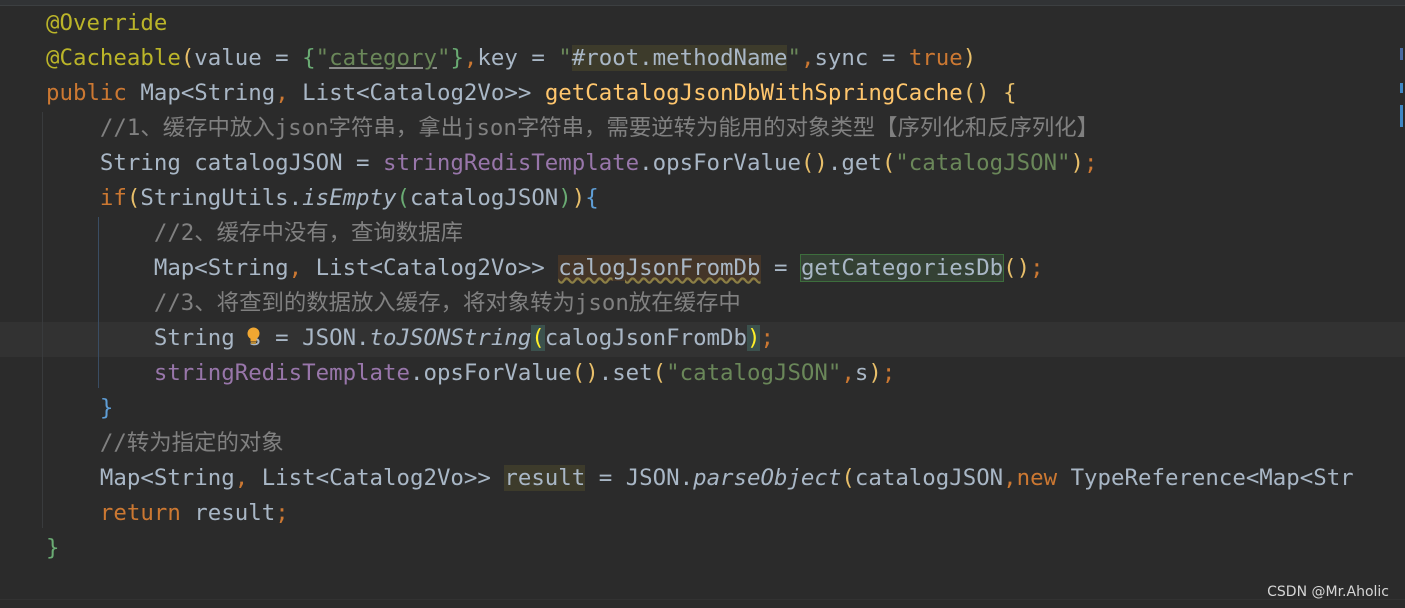 This screenshot has height=608, width=1405. Describe the element at coordinates (935, 58) in the screenshot. I see `code-token: true` at that location.